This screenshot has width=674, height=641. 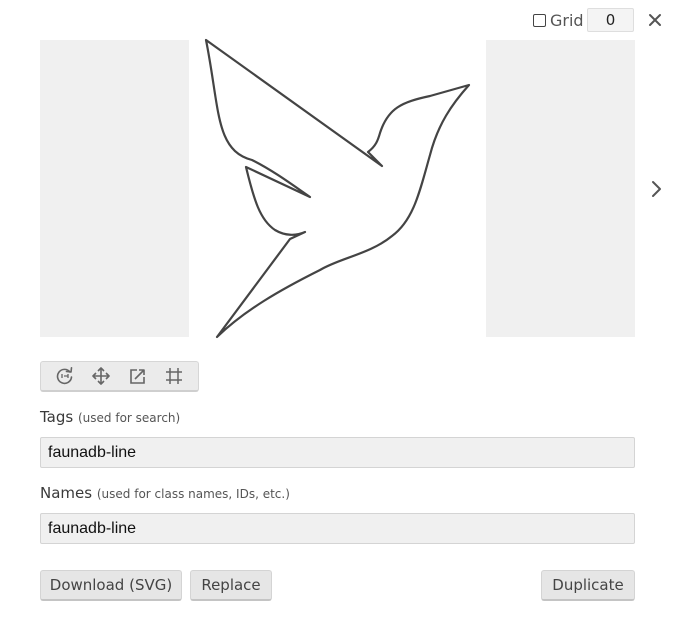 I want to click on tags-input, so click(x=337, y=452).